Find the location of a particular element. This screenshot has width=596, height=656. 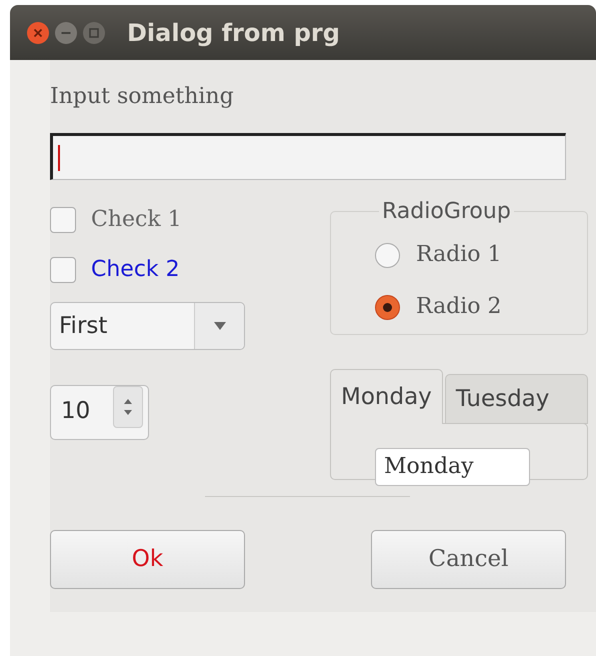

radio-label: Radio 1 is located at coordinates (459, 255).